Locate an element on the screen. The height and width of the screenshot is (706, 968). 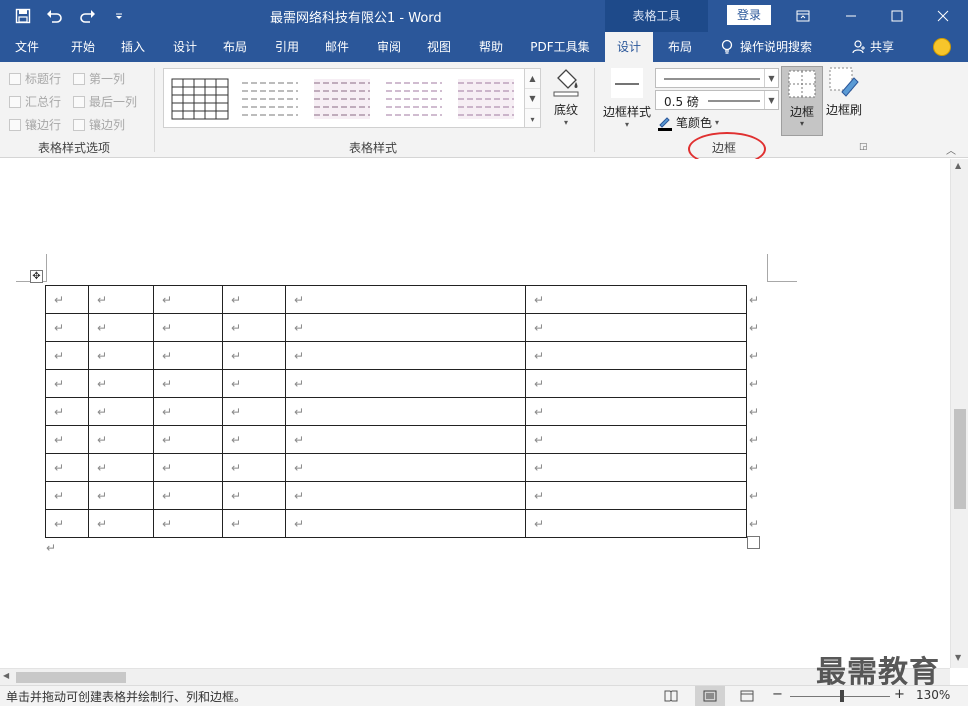
scroll-up-icon: ▲ is located at coordinates (958, 165).